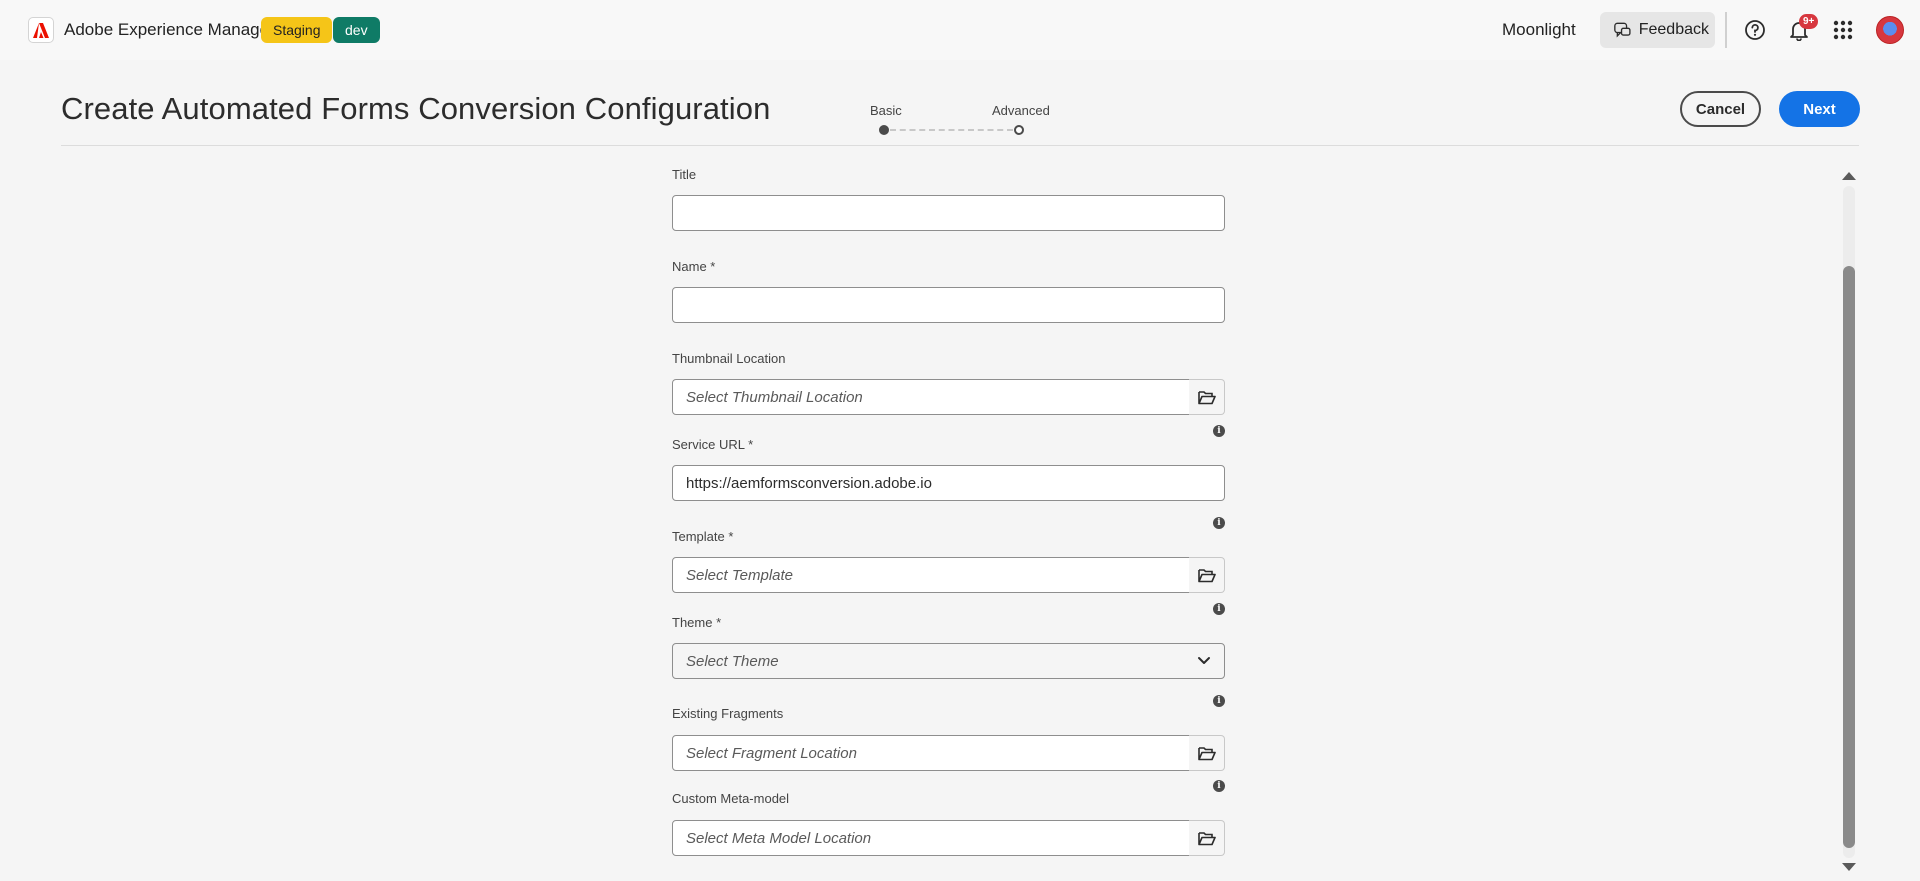 Image resolution: width=1920 pixels, height=881 pixels. Describe the element at coordinates (1809, 21) in the screenshot. I see `notification-count-badge: 9+` at that location.